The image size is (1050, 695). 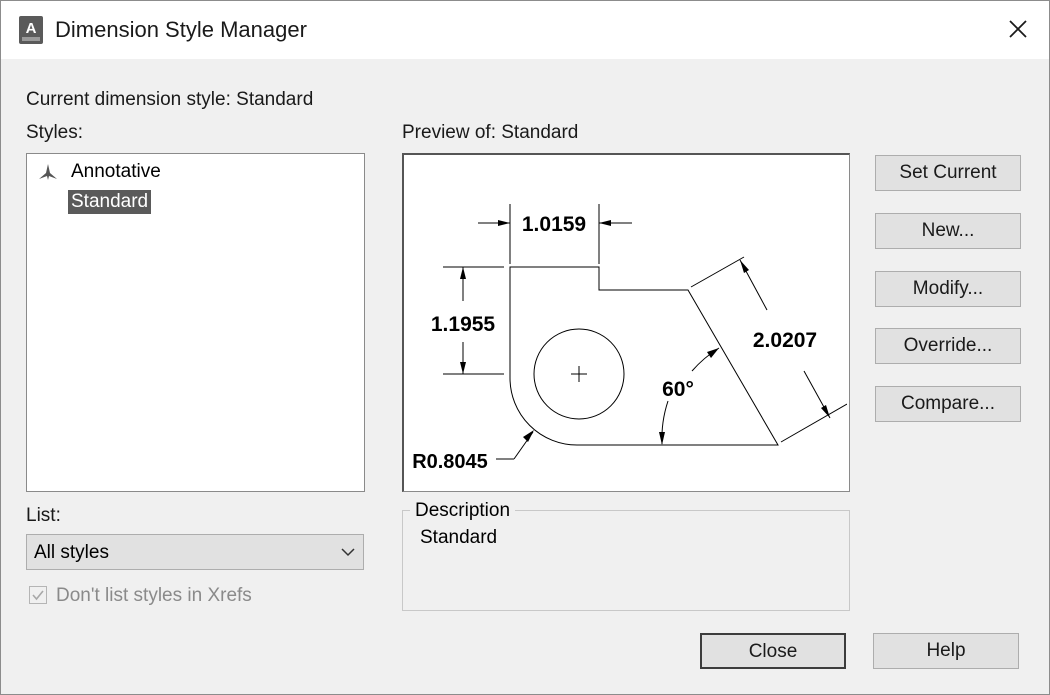 I want to click on preview-label: Preview of: Standard, so click(x=490, y=132).